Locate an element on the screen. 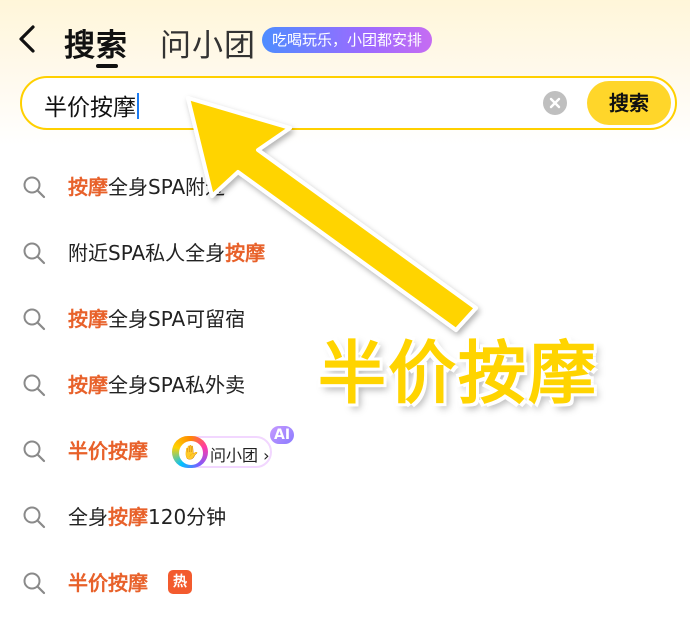 The image size is (690, 619). ask-xiaotuan-label: 问小团 › is located at coordinates (240, 455).